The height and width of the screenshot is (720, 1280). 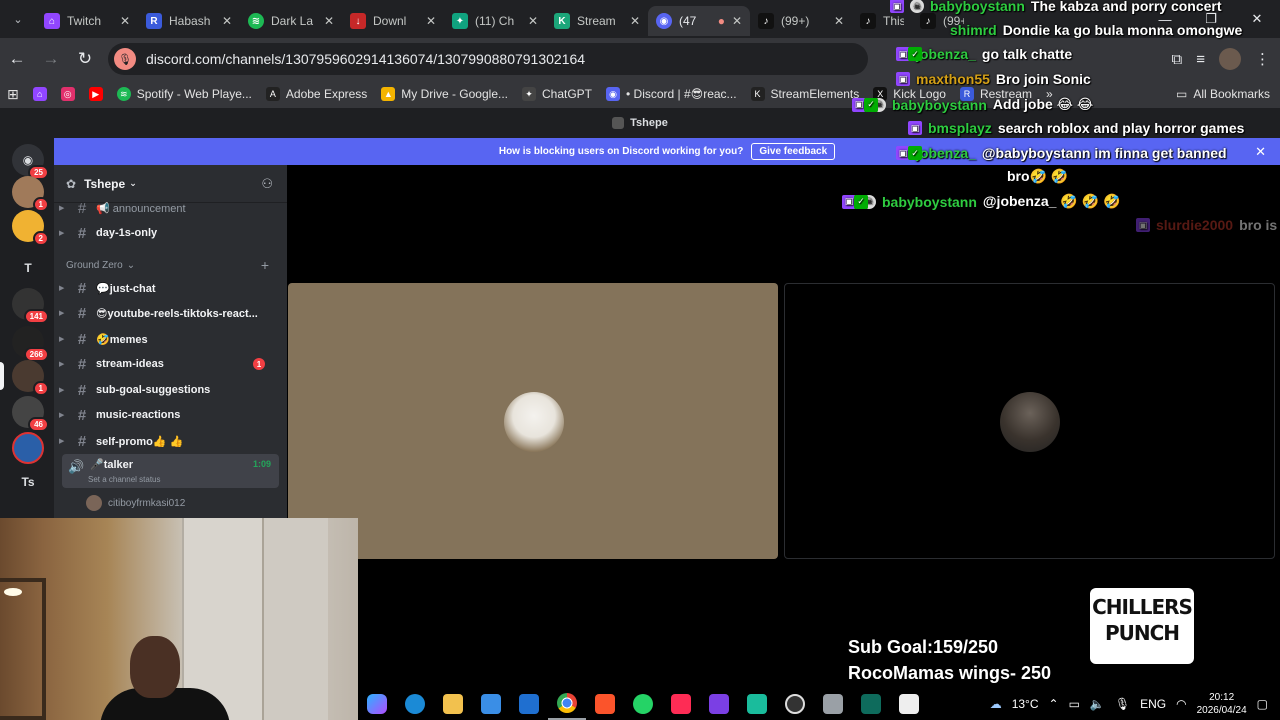 What do you see at coordinates (597, 21) in the screenshot?
I see `tab-streamelements: K Stream ✕` at bounding box center [597, 21].